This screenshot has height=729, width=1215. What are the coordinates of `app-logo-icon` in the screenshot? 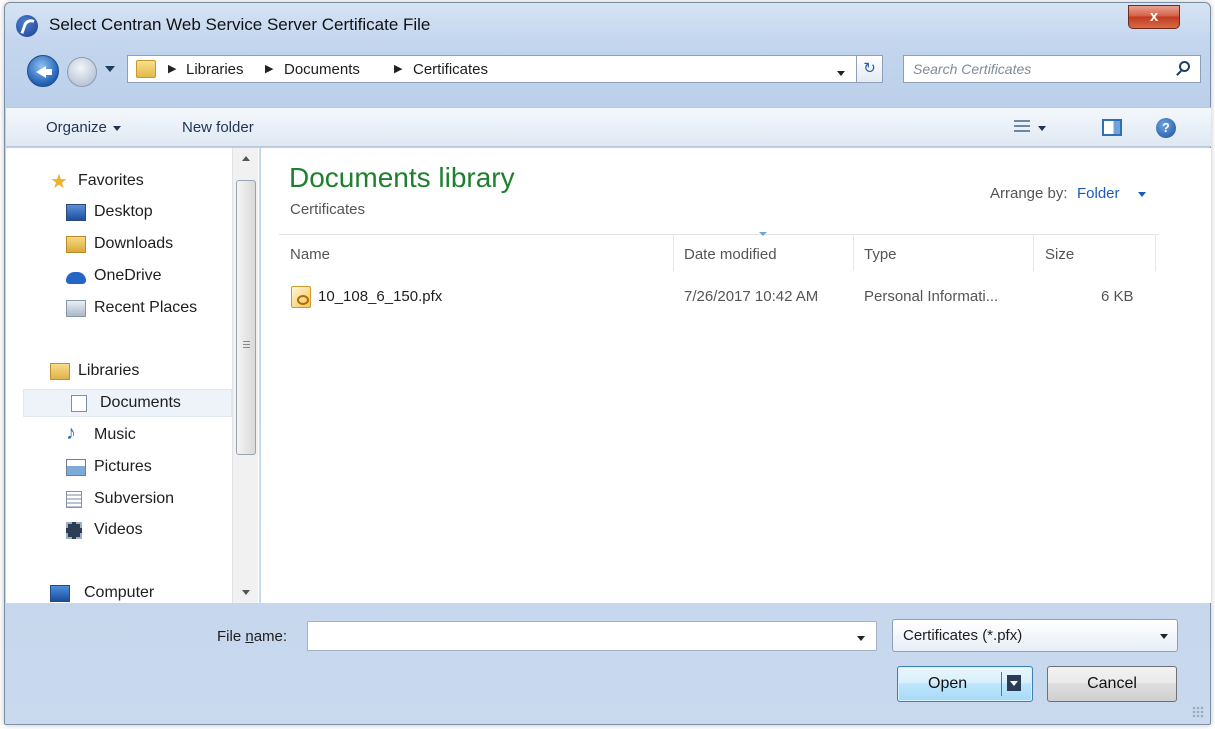 It's located at (27, 26).